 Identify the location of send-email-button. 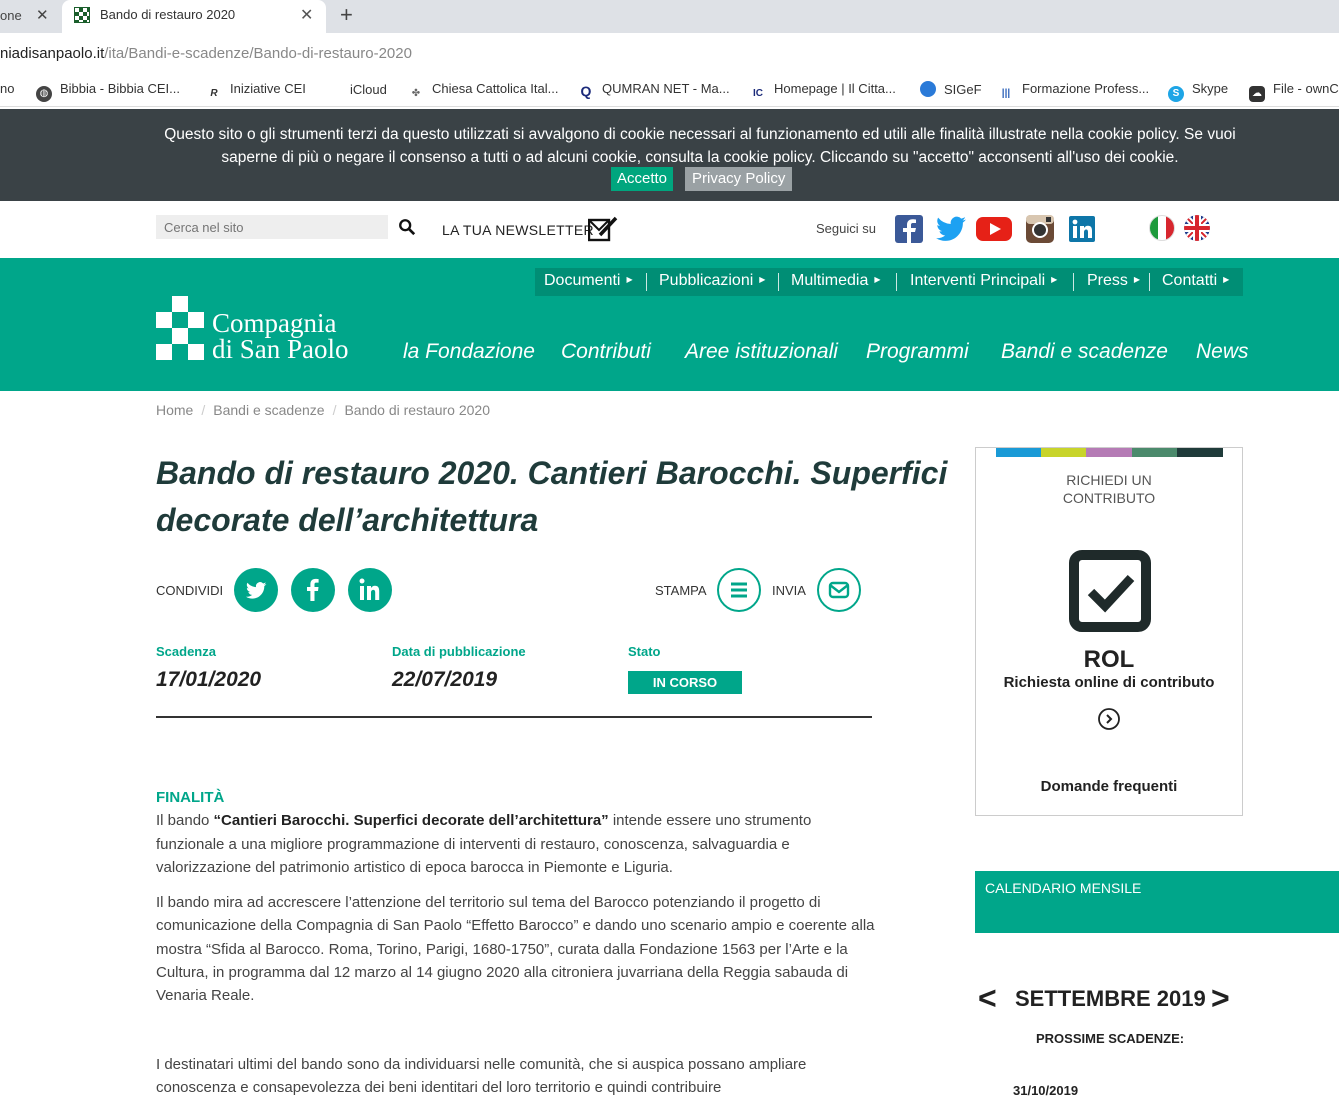
(839, 590).